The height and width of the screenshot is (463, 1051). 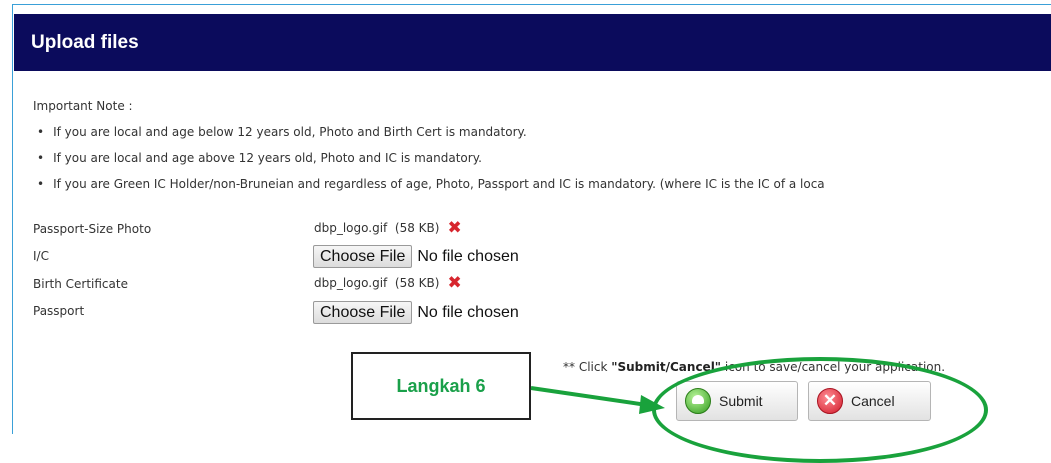 What do you see at coordinates (597, 400) in the screenshot?
I see `callout-arrow-icon` at bounding box center [597, 400].